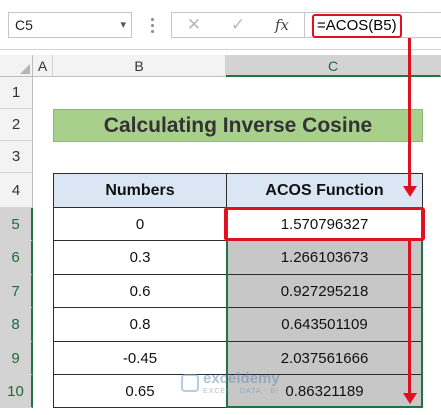 The image size is (441, 415). What do you see at coordinates (123, 25) in the screenshot?
I see `chevron-down-icon: ▾` at bounding box center [123, 25].